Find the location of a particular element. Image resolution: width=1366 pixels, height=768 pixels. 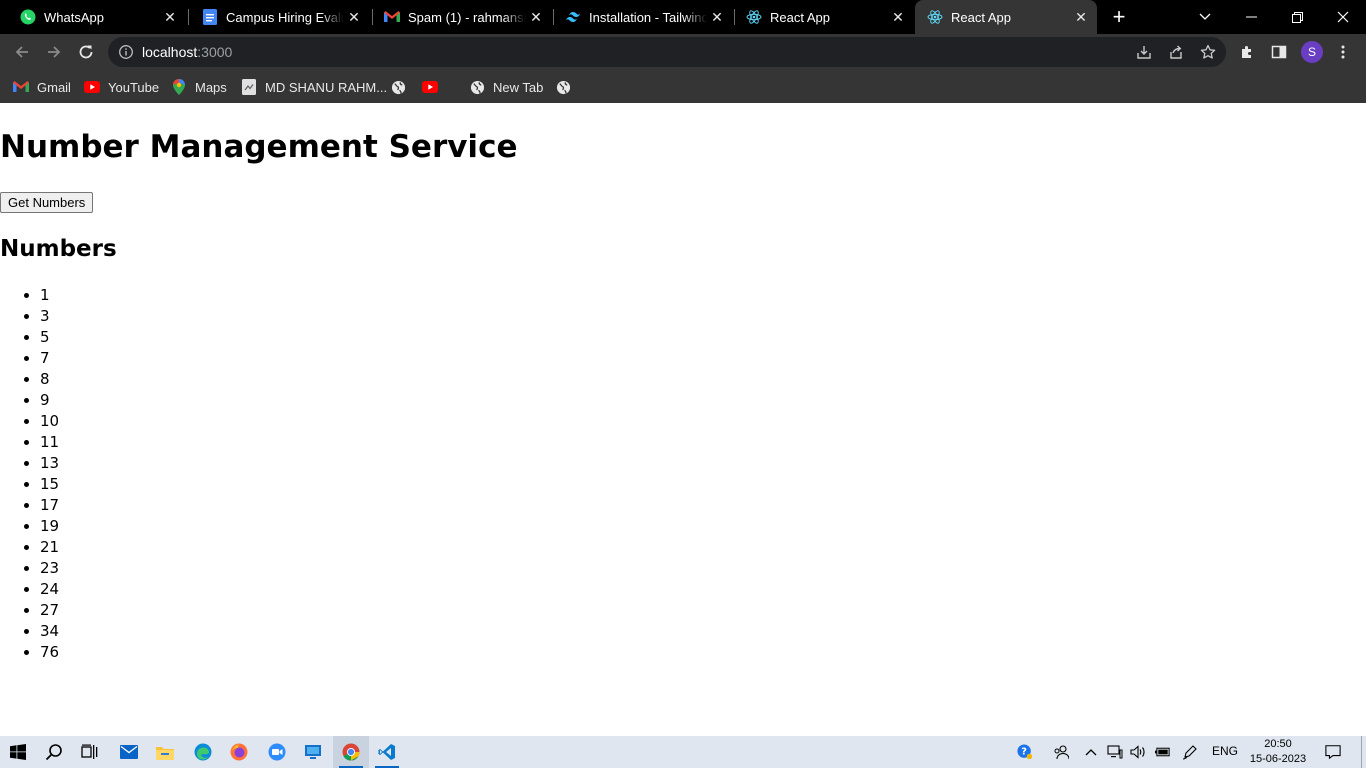

google-docs-icon is located at coordinates (210, 17).